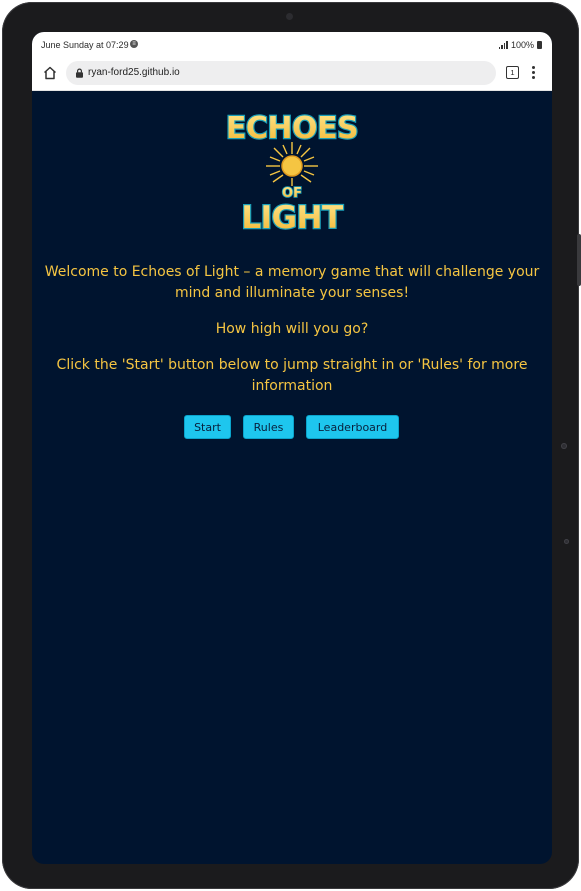  What do you see at coordinates (579, 260) in the screenshot?
I see `power-button` at bounding box center [579, 260].